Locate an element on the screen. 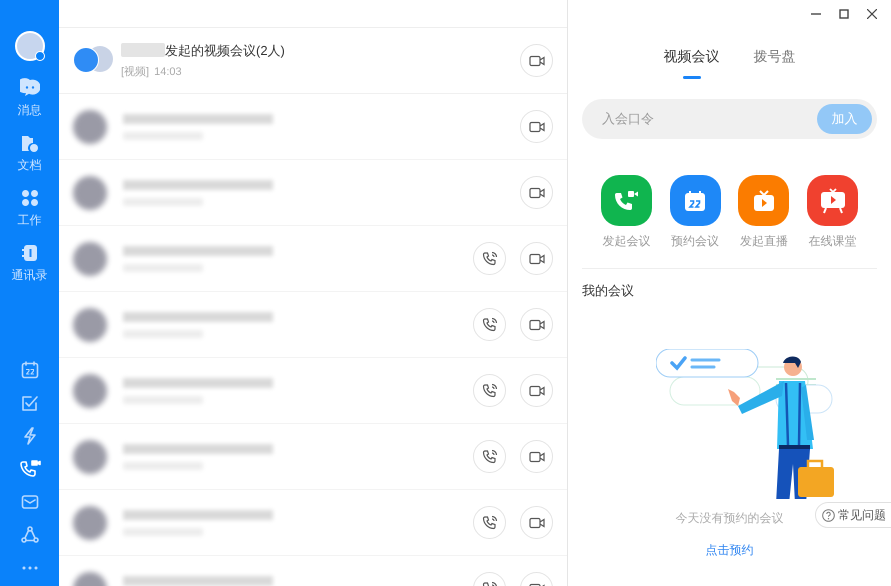 The width and height of the screenshot is (891, 586). help-icon is located at coordinates (828, 515).